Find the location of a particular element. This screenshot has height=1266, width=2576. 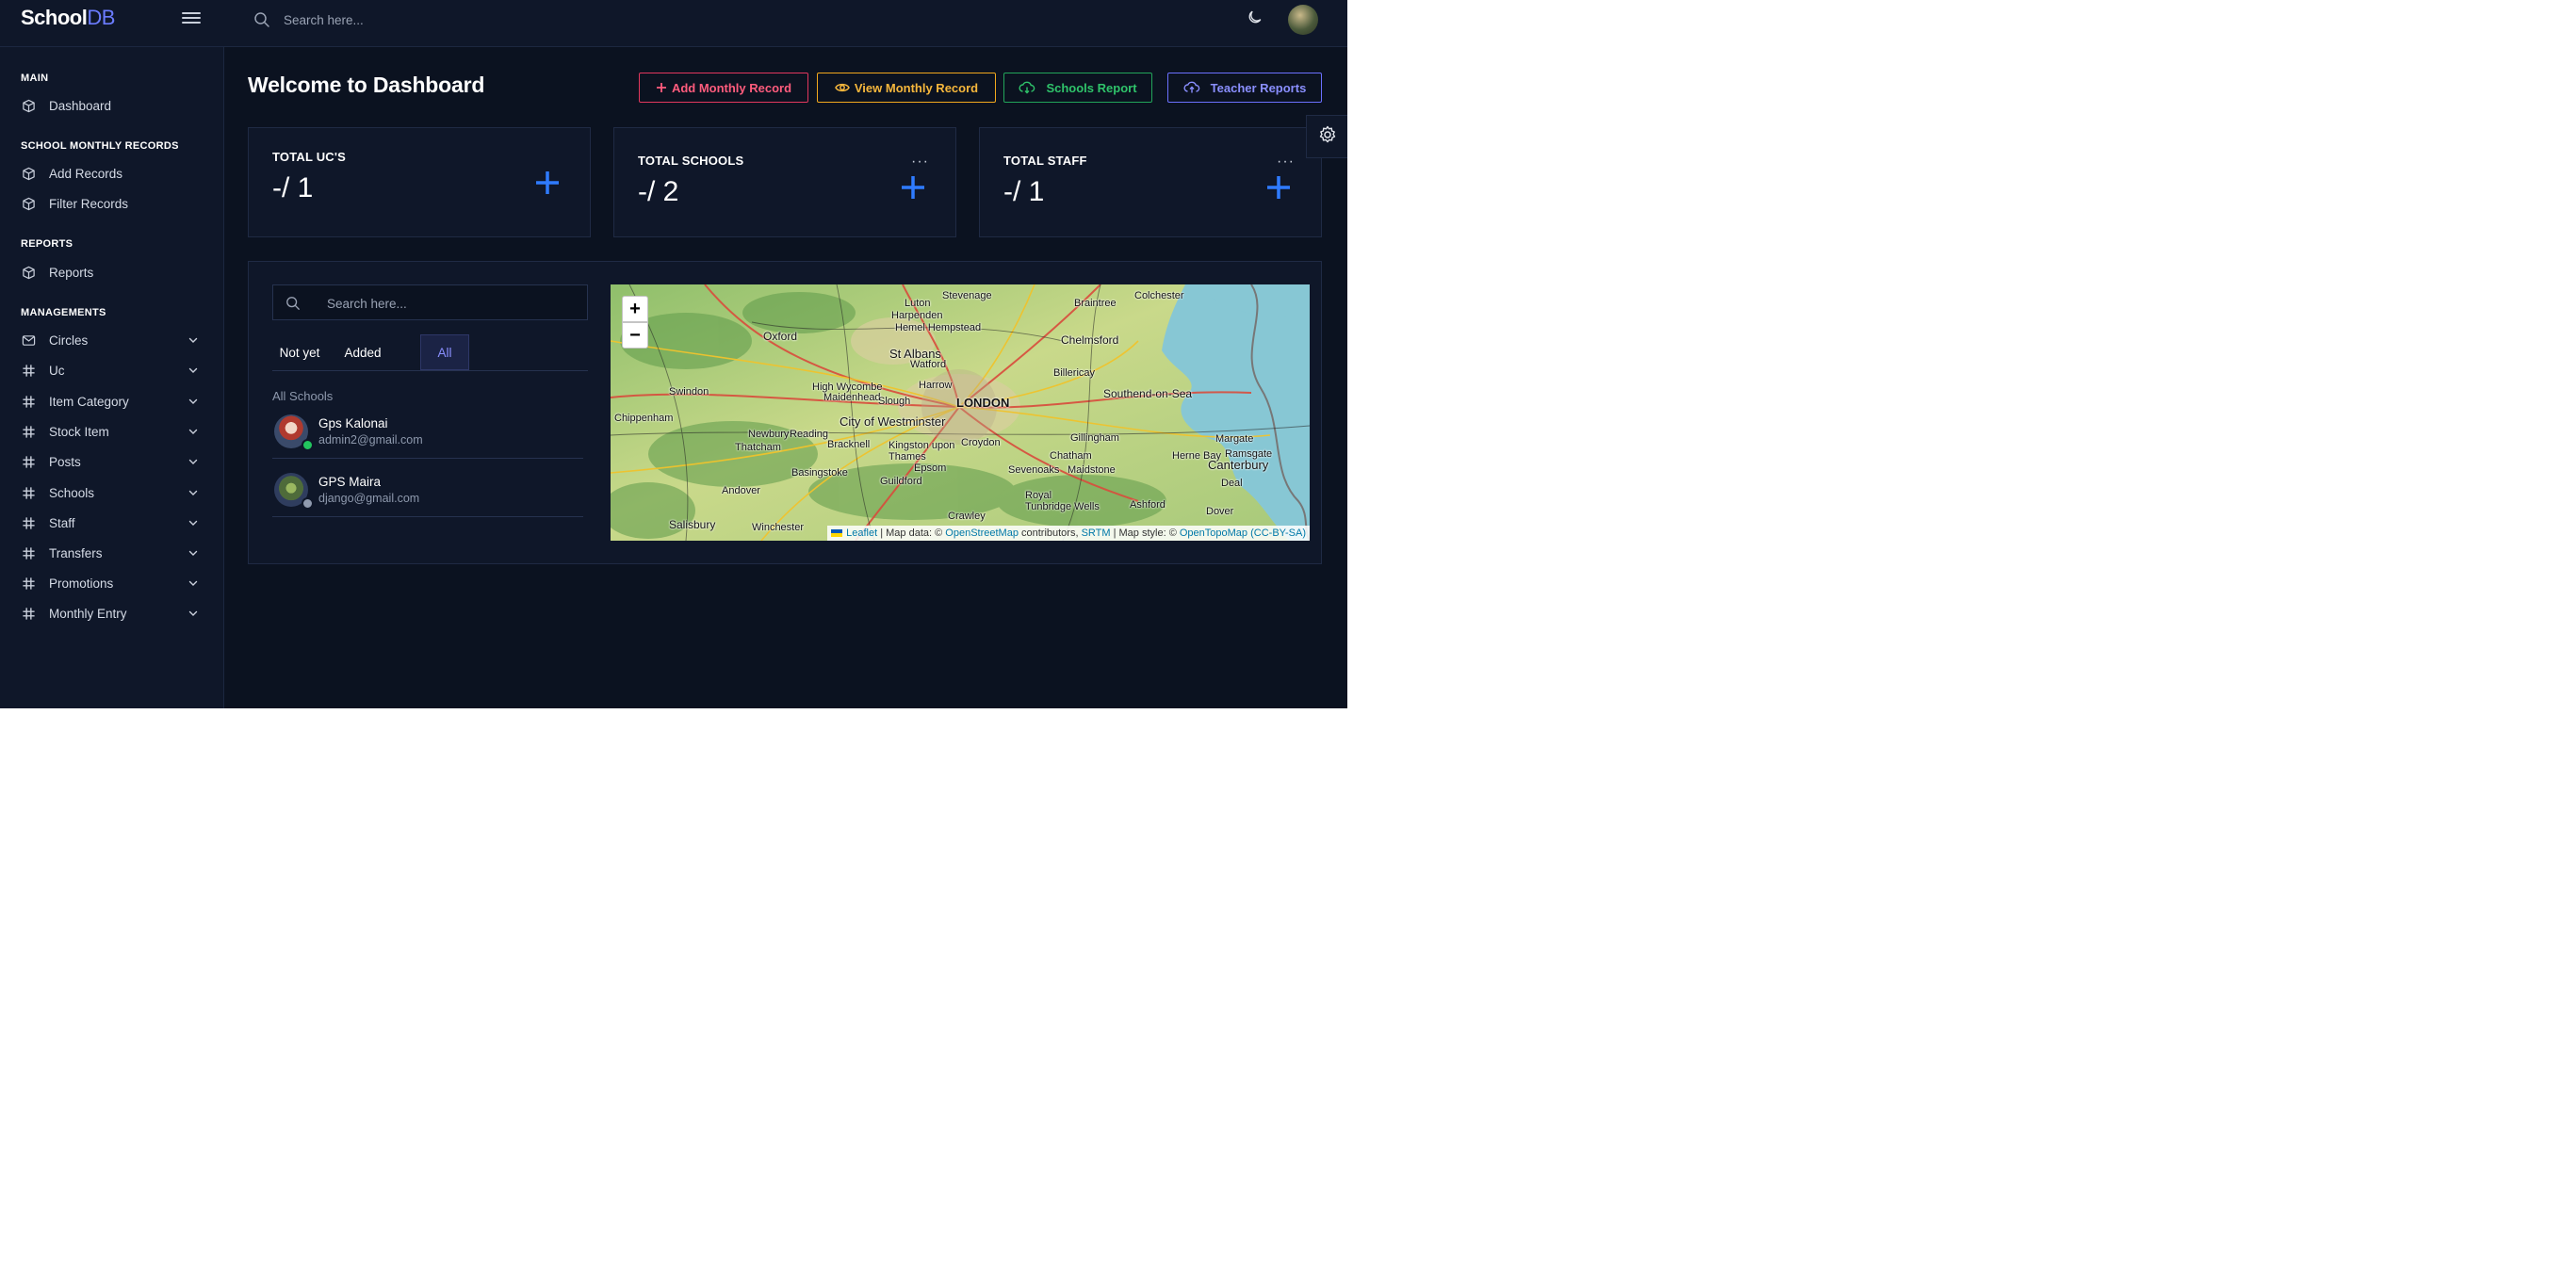

school-email: admin2@gmail.com is located at coordinates (370, 439).